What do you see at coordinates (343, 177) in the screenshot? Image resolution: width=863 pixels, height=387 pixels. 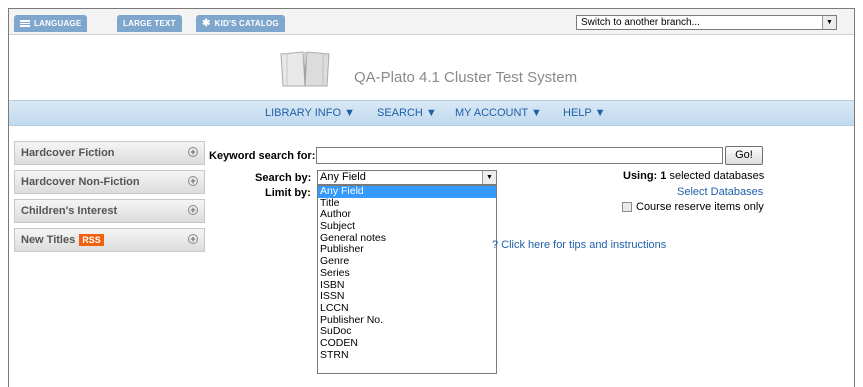 I see `search-by-value: Any Field` at bounding box center [343, 177].